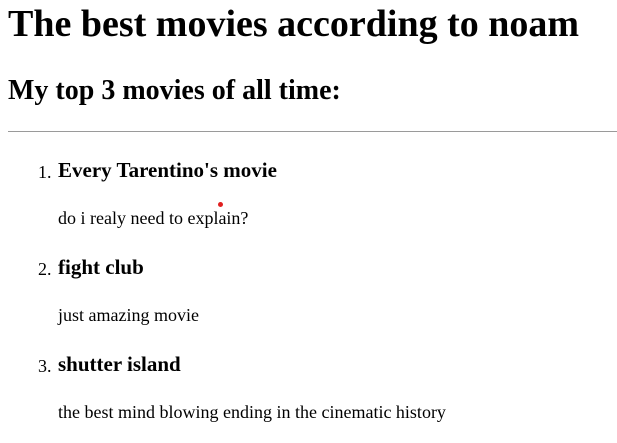 The image size is (617, 443). What do you see at coordinates (153, 218) in the screenshot?
I see `movie-description: do i realy need to explain?` at bounding box center [153, 218].